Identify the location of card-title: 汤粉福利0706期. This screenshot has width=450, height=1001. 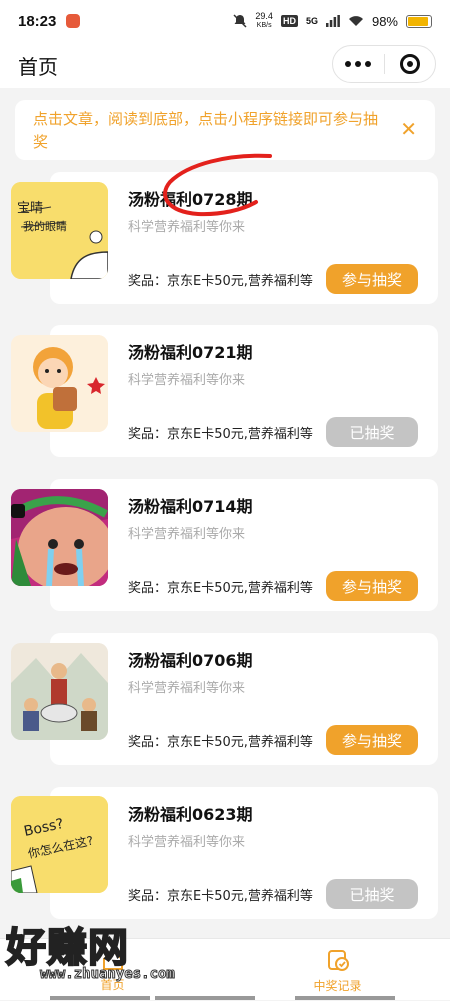
(190, 660).